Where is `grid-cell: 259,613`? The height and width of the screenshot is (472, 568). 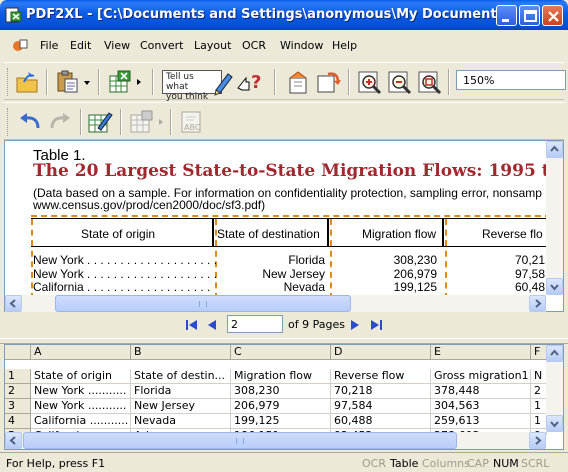
grid-cell: 259,613 is located at coordinates (481, 421).